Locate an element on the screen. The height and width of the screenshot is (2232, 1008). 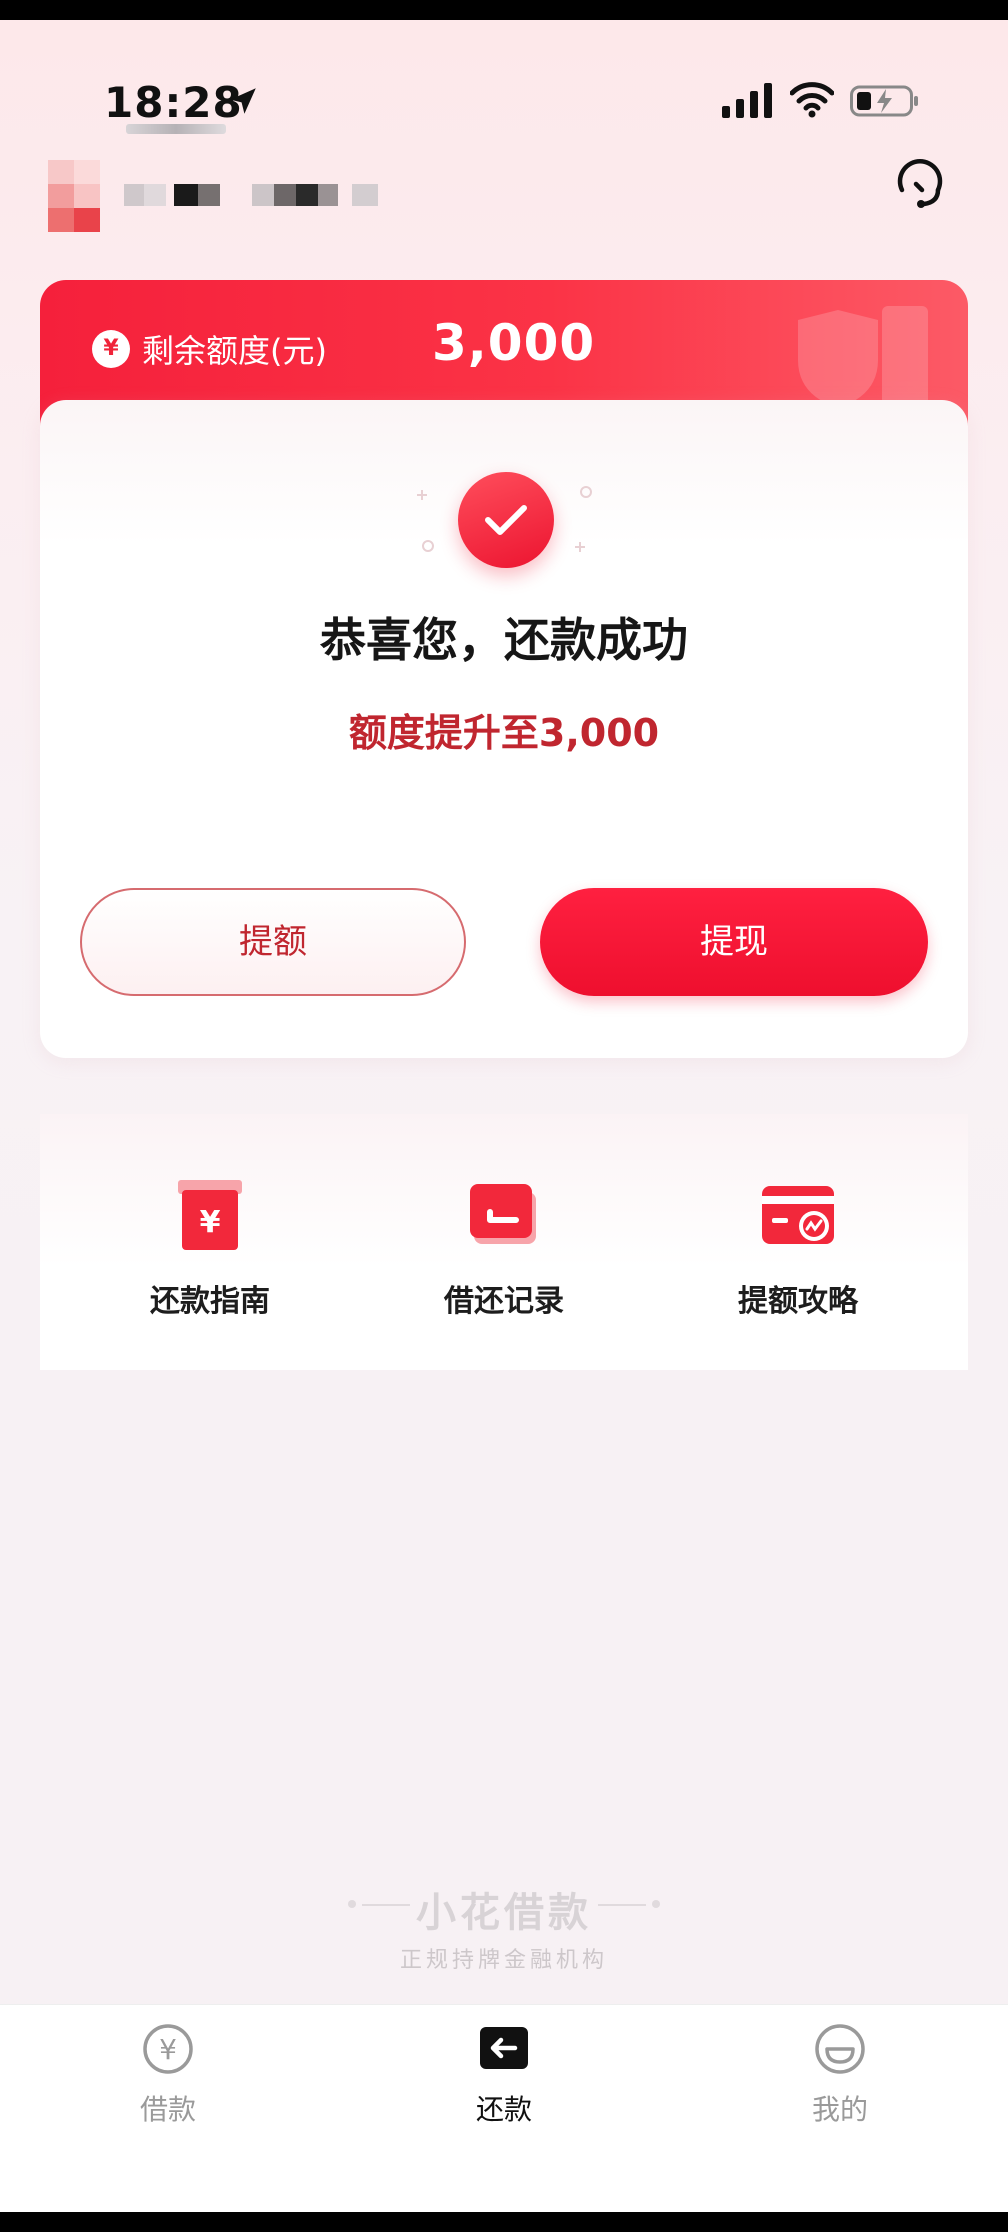
success-check-icon is located at coordinates (506, 520).